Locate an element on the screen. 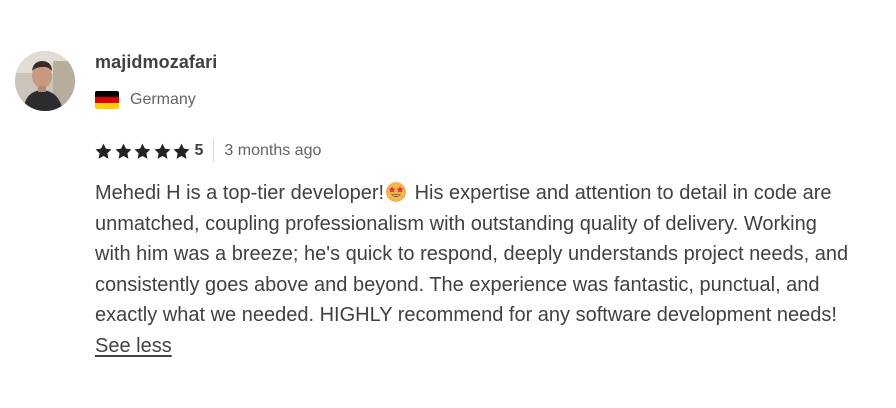 The width and height of the screenshot is (896, 408). avatar is located at coordinates (45, 81).